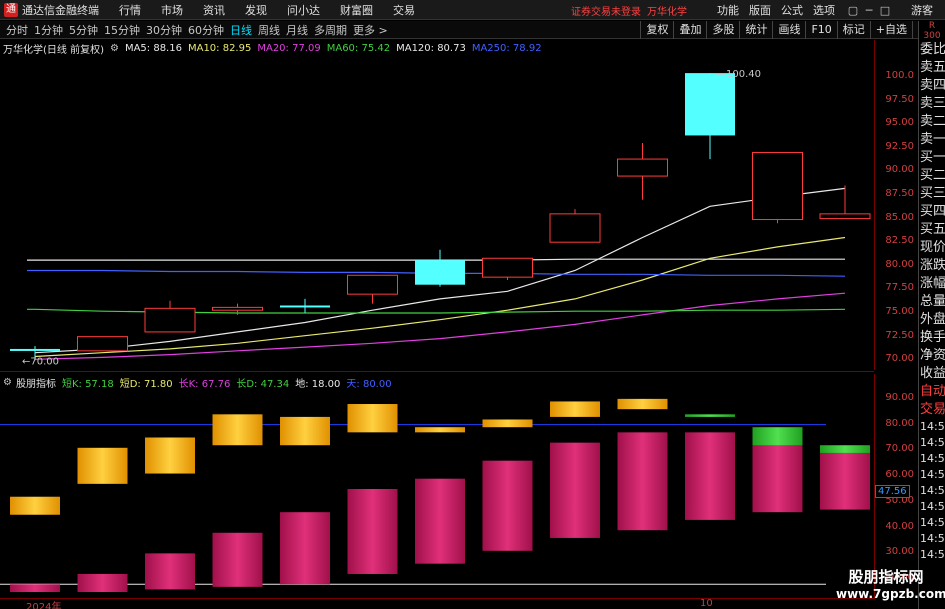 This screenshot has height=609, width=945. Describe the element at coordinates (214, 10) in the screenshot. I see `menu-item-news: 资讯` at that location.